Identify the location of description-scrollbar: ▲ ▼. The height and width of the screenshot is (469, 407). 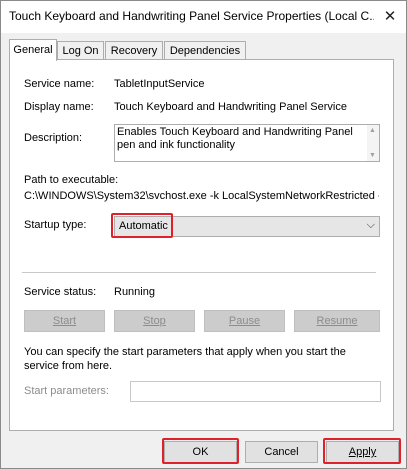
(373, 143).